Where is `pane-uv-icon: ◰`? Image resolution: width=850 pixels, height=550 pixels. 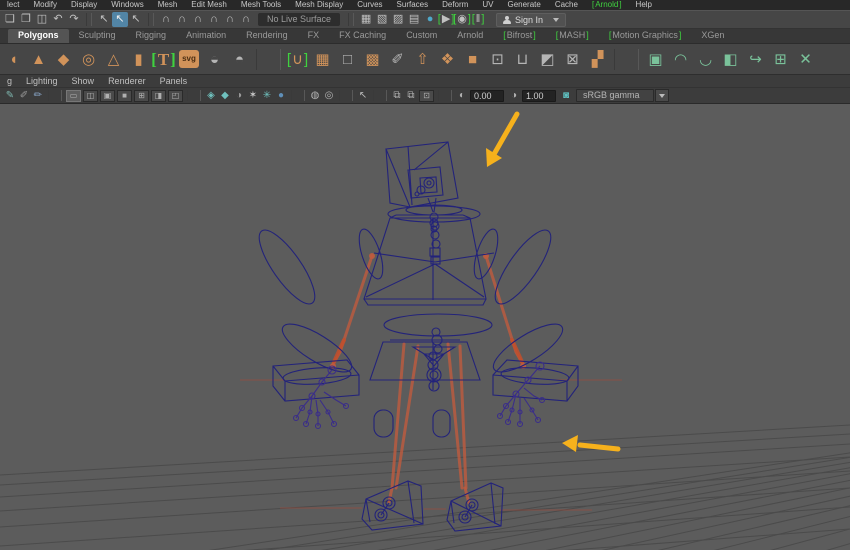 pane-uv-icon: ◰ is located at coordinates (175, 95).